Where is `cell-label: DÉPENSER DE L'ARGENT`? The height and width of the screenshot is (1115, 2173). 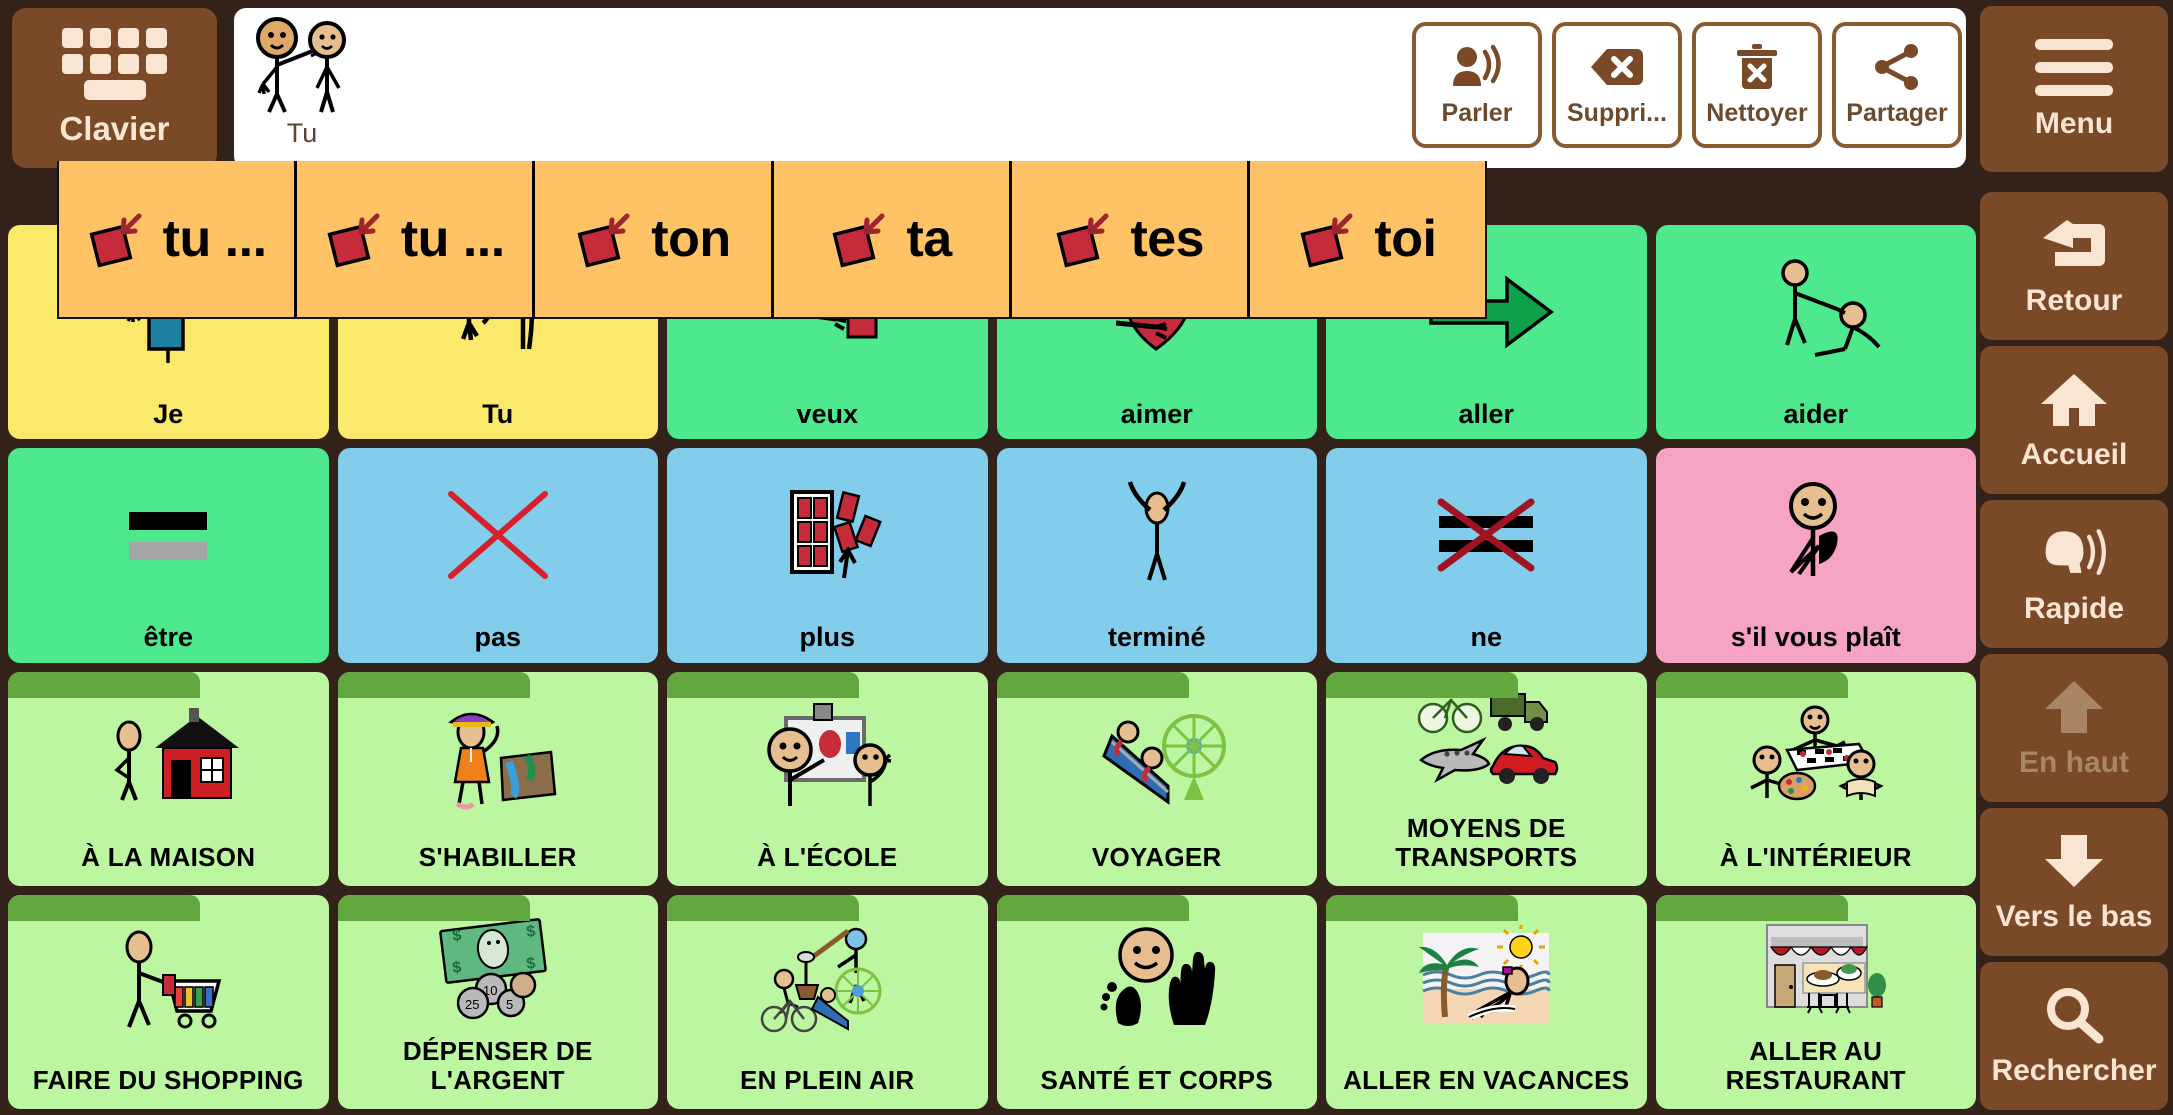 cell-label: DÉPENSER DE L'ARGENT is located at coordinates (497, 1065).